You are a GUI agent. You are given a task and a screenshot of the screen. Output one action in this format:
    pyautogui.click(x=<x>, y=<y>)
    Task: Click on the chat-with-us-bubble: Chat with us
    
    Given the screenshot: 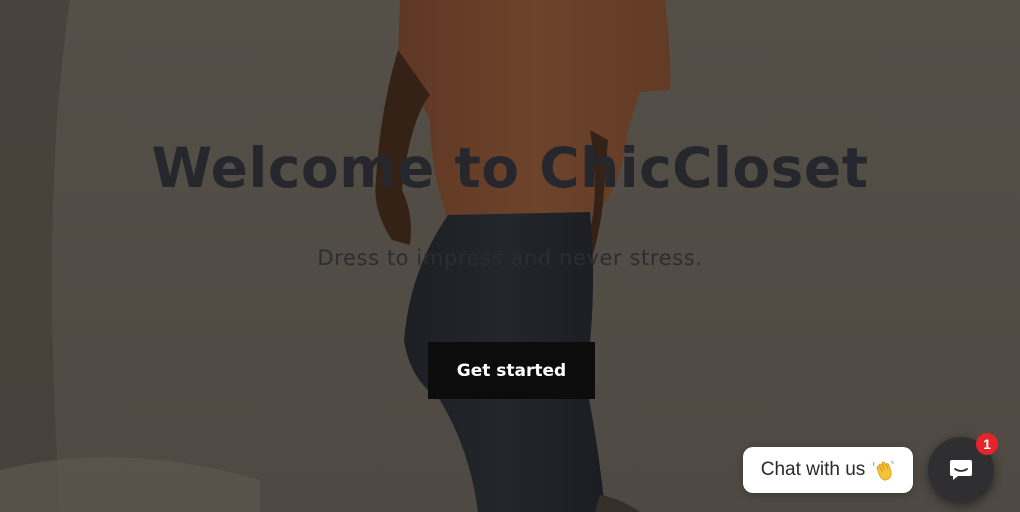 What is the action you would take?
    pyautogui.click(x=828, y=470)
    